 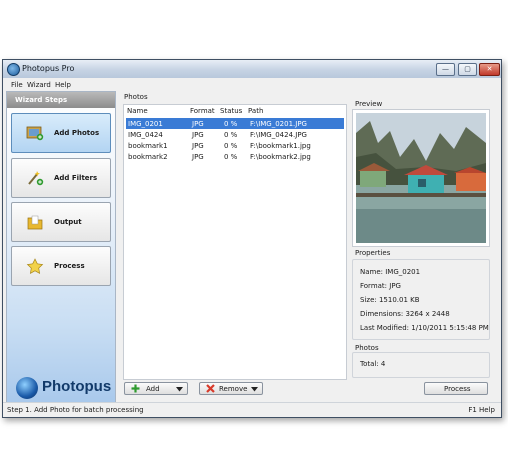 What do you see at coordinates (35, 133) in the screenshot?
I see `add-photos-icon` at bounding box center [35, 133].